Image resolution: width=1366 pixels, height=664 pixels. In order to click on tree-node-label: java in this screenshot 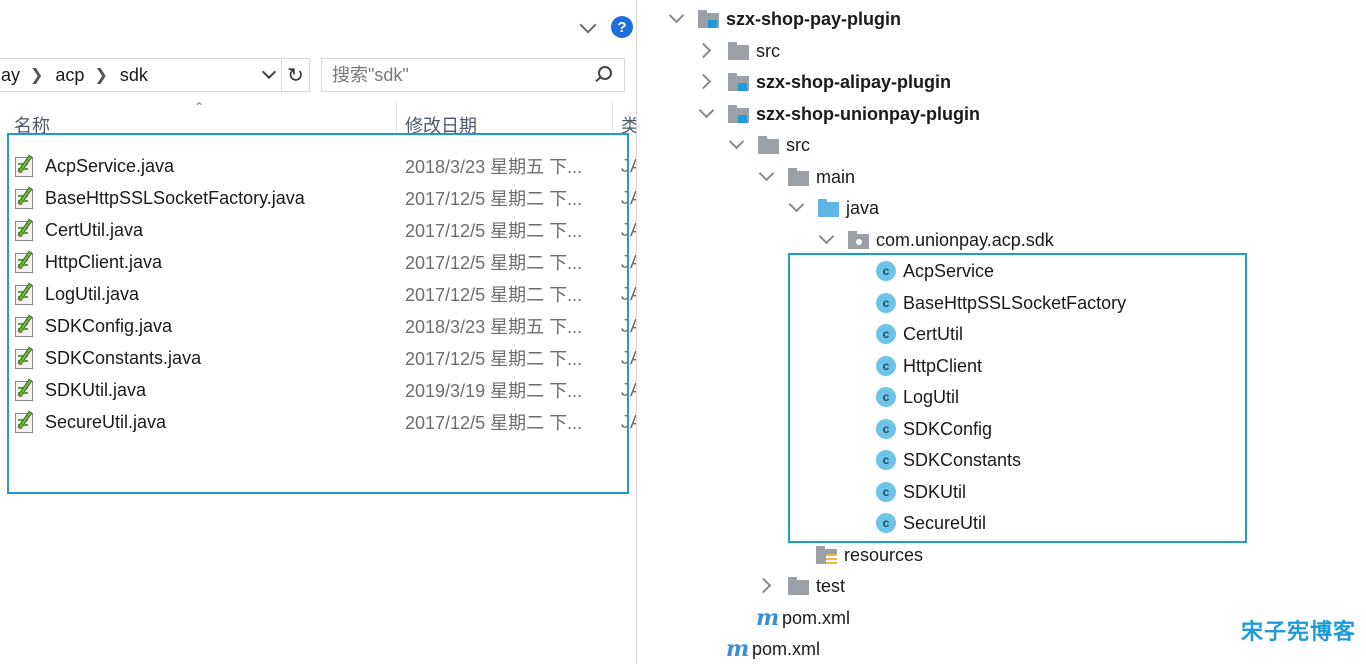, I will do `click(863, 207)`.